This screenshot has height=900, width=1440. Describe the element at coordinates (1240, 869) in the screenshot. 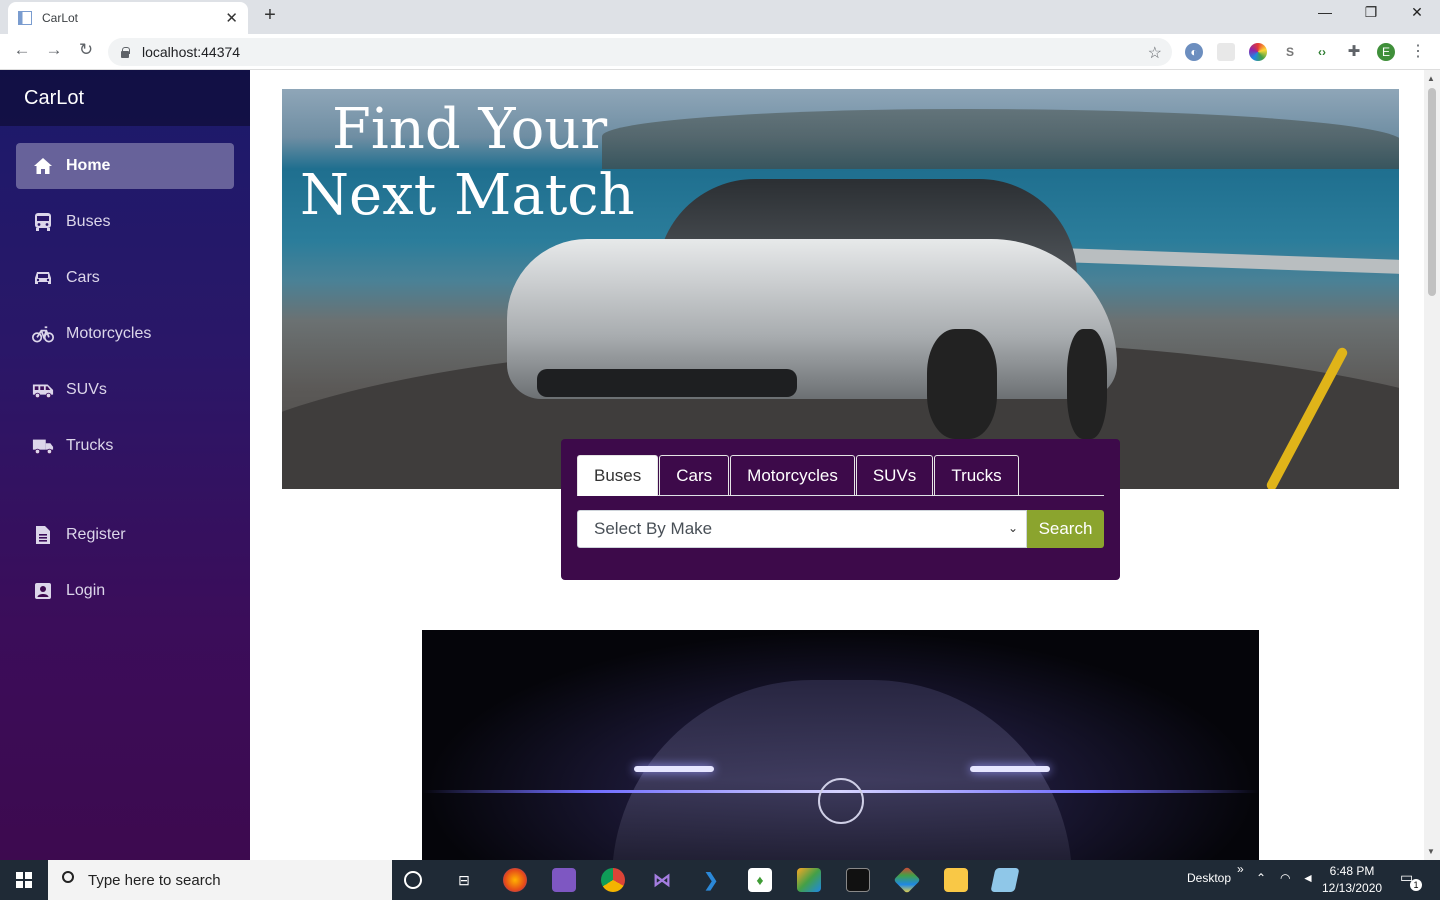

I see `toolbar-expand-icon: »` at that location.